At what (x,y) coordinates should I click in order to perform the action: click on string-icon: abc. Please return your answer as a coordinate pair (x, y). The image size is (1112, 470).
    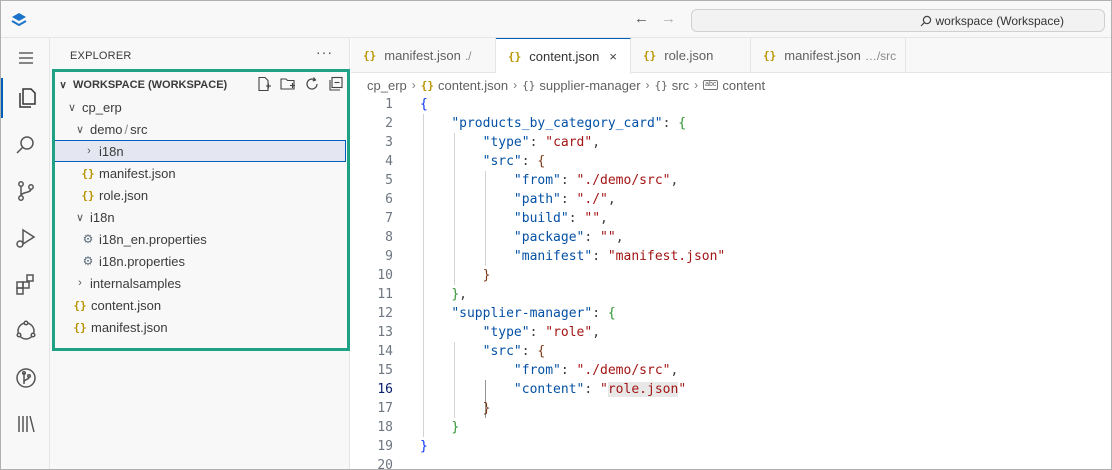
    Looking at the image, I should click on (711, 85).